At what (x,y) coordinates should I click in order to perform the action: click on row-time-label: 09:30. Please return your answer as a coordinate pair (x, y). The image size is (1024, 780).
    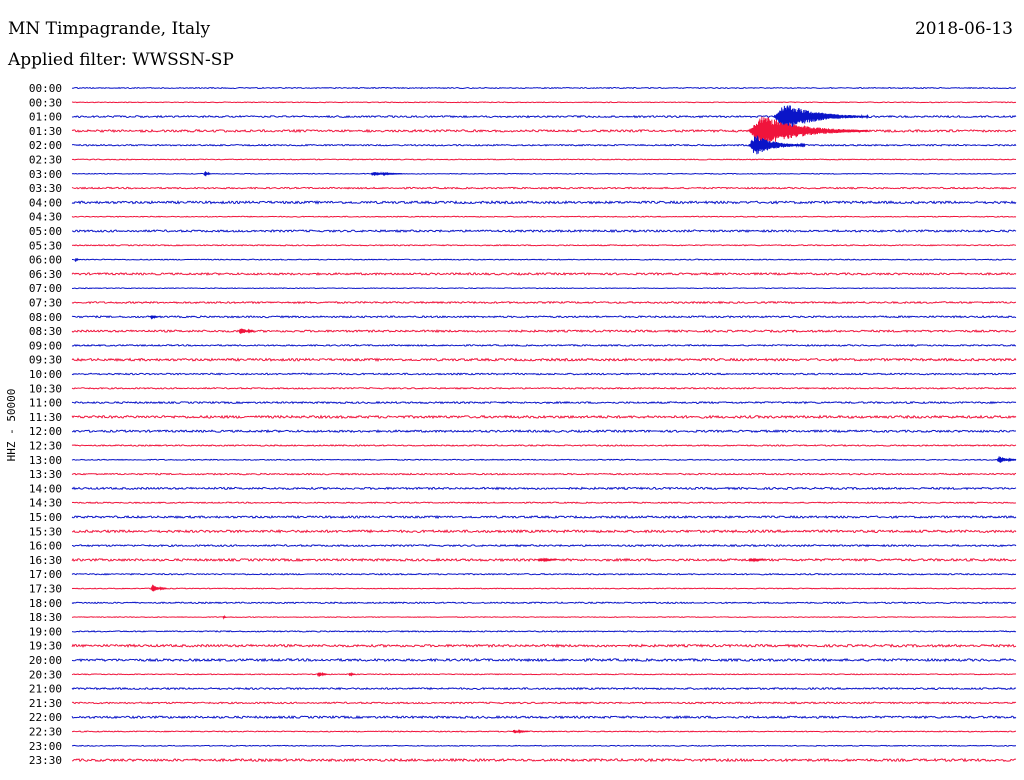
    Looking at the image, I should click on (45, 360).